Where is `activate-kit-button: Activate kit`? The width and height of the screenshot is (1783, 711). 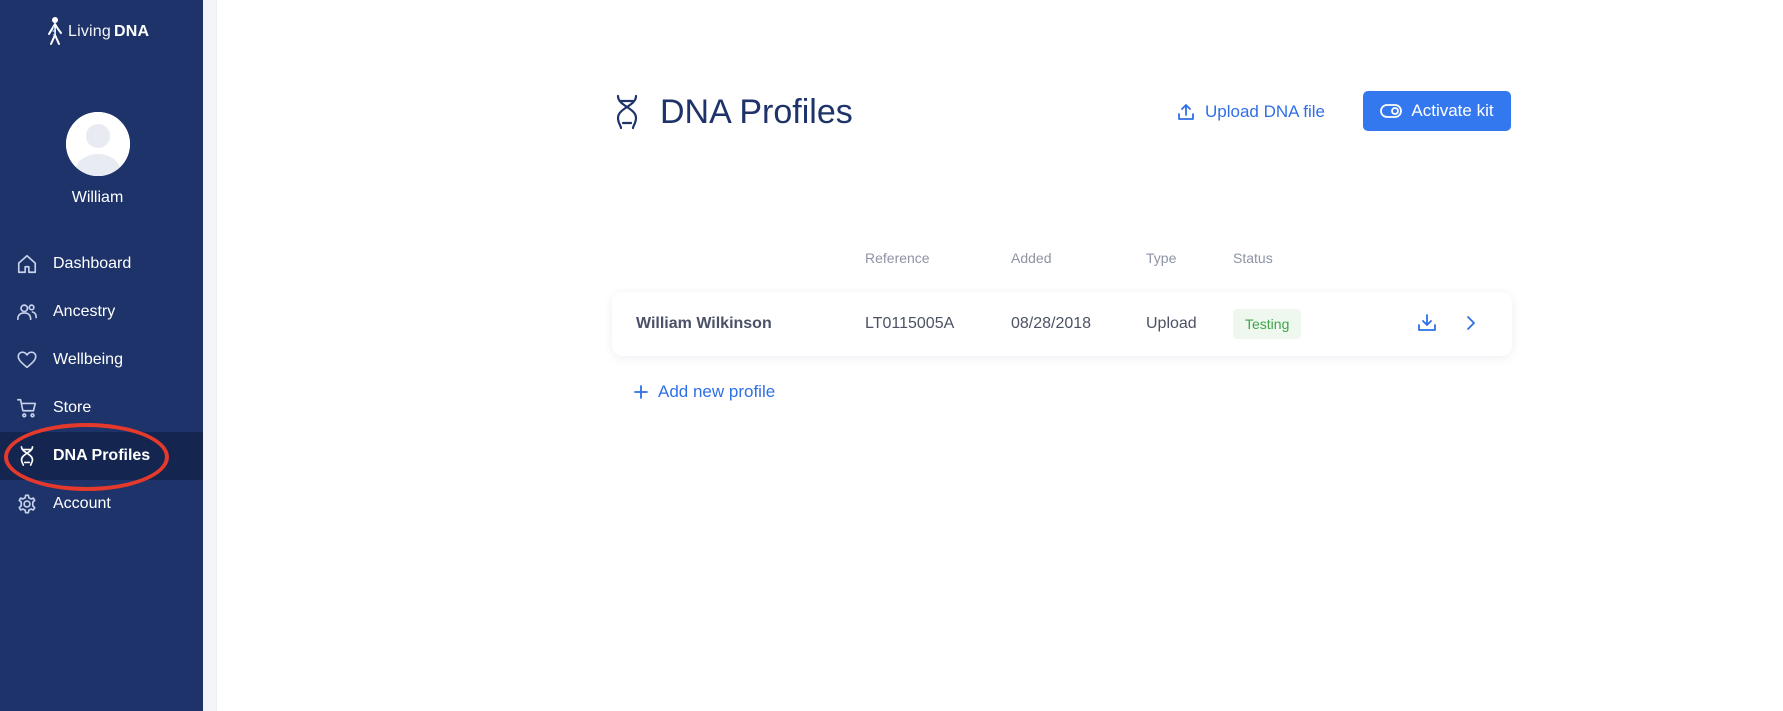
activate-kit-button: Activate kit is located at coordinates (1437, 111).